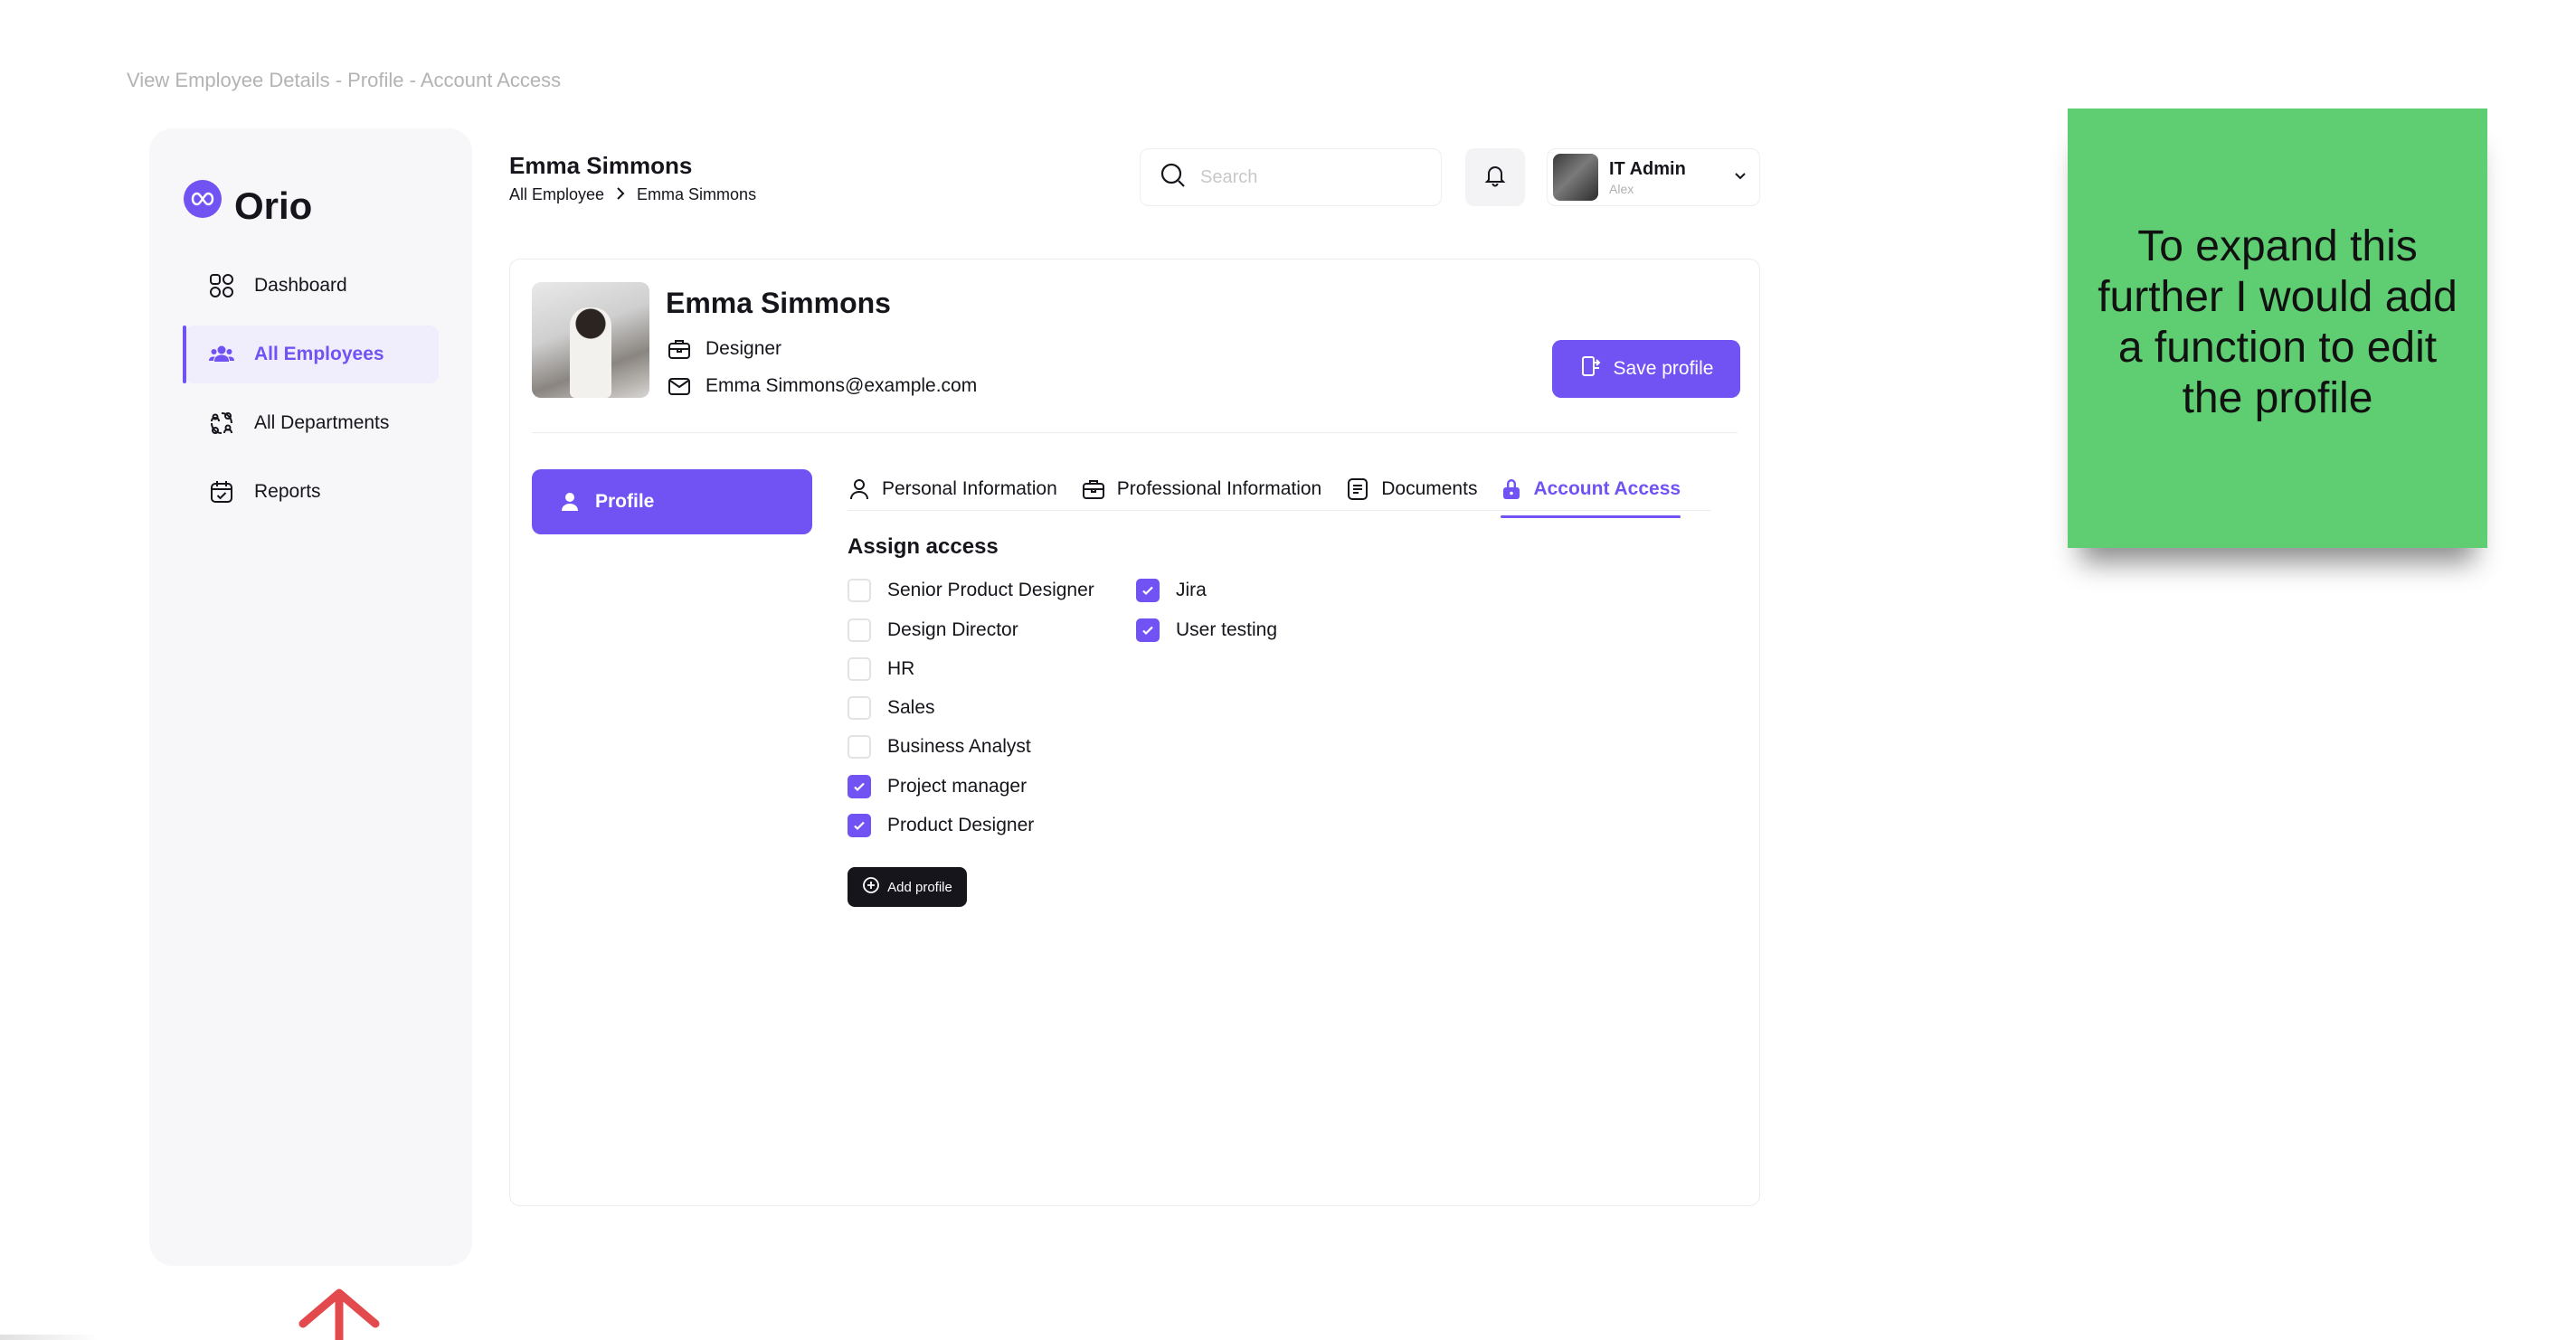  What do you see at coordinates (273, 205) in the screenshot?
I see `app-name: Orio` at bounding box center [273, 205].